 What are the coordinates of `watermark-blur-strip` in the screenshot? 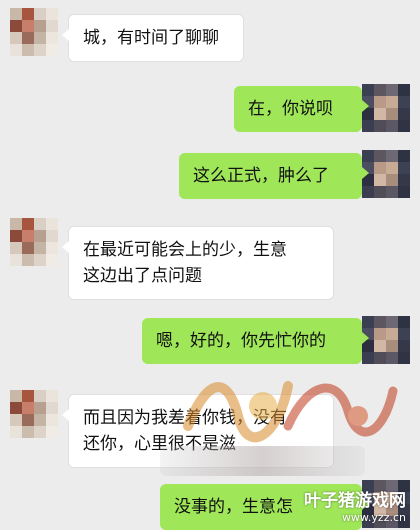 It's located at (262, 461).